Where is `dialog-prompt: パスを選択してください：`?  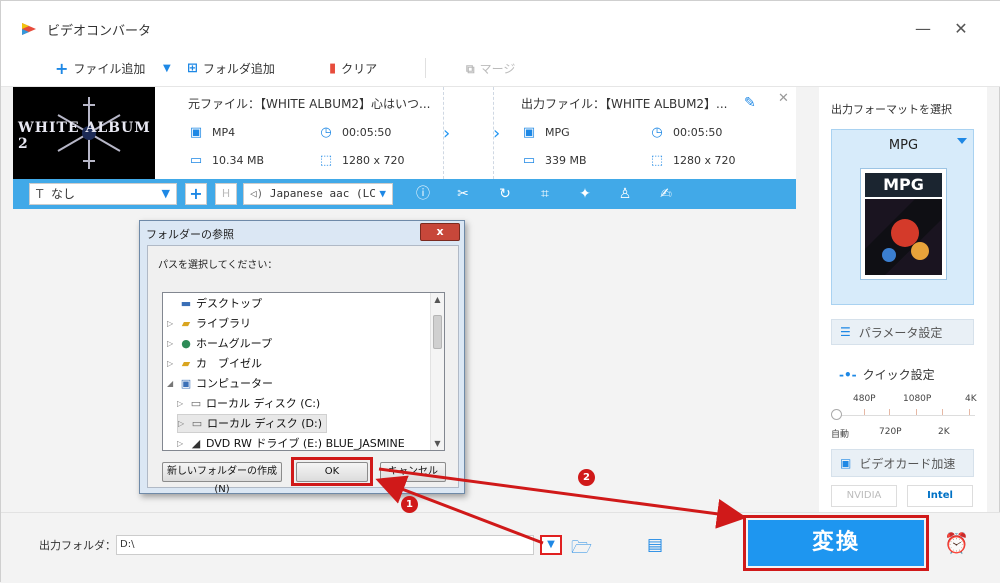 dialog-prompt: パスを選択してください： is located at coordinates (218, 265).